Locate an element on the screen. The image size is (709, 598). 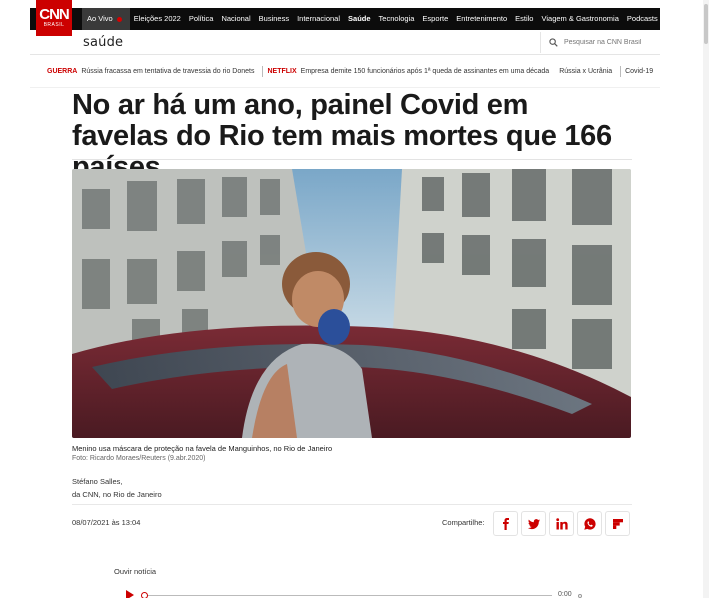
twitter-icon is located at coordinates (533, 523).